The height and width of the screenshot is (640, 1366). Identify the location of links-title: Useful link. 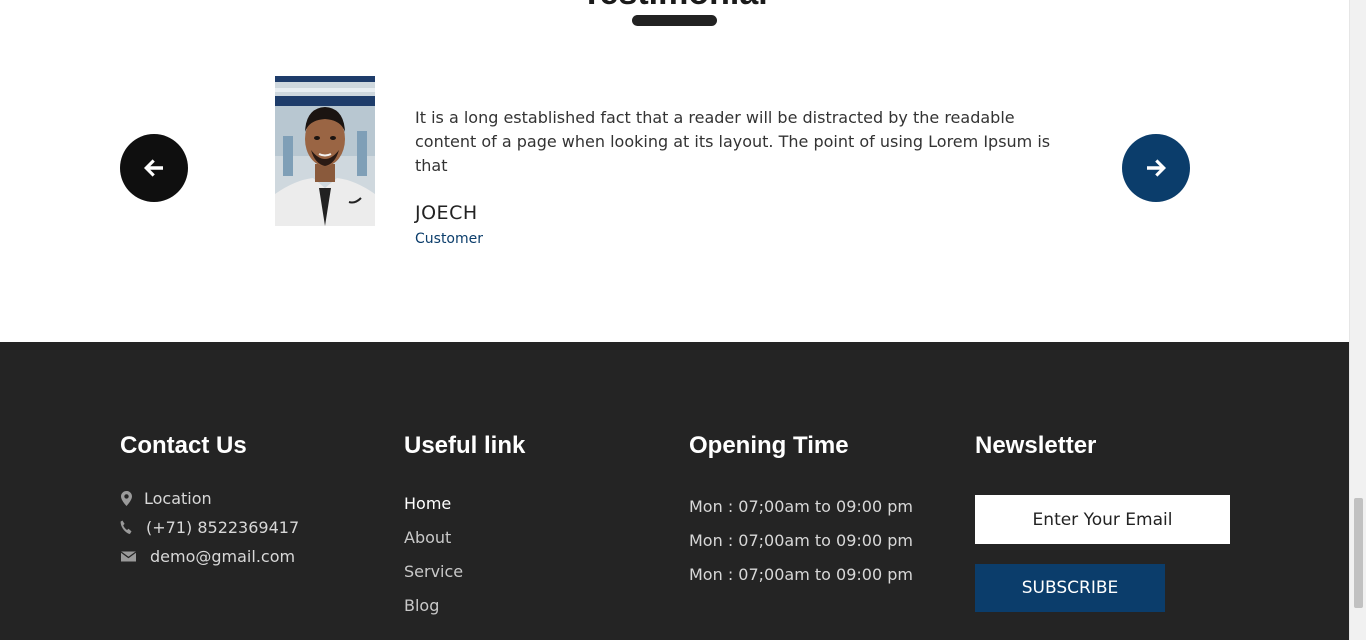
(465, 445).